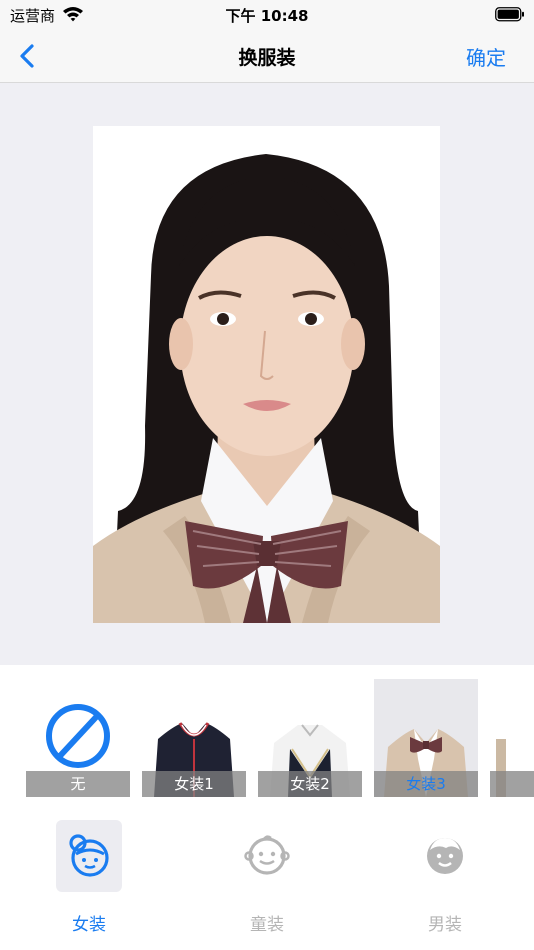 This screenshot has height=950, width=534. Describe the element at coordinates (445, 856) in the screenshot. I see `boy-face-icon` at that location.